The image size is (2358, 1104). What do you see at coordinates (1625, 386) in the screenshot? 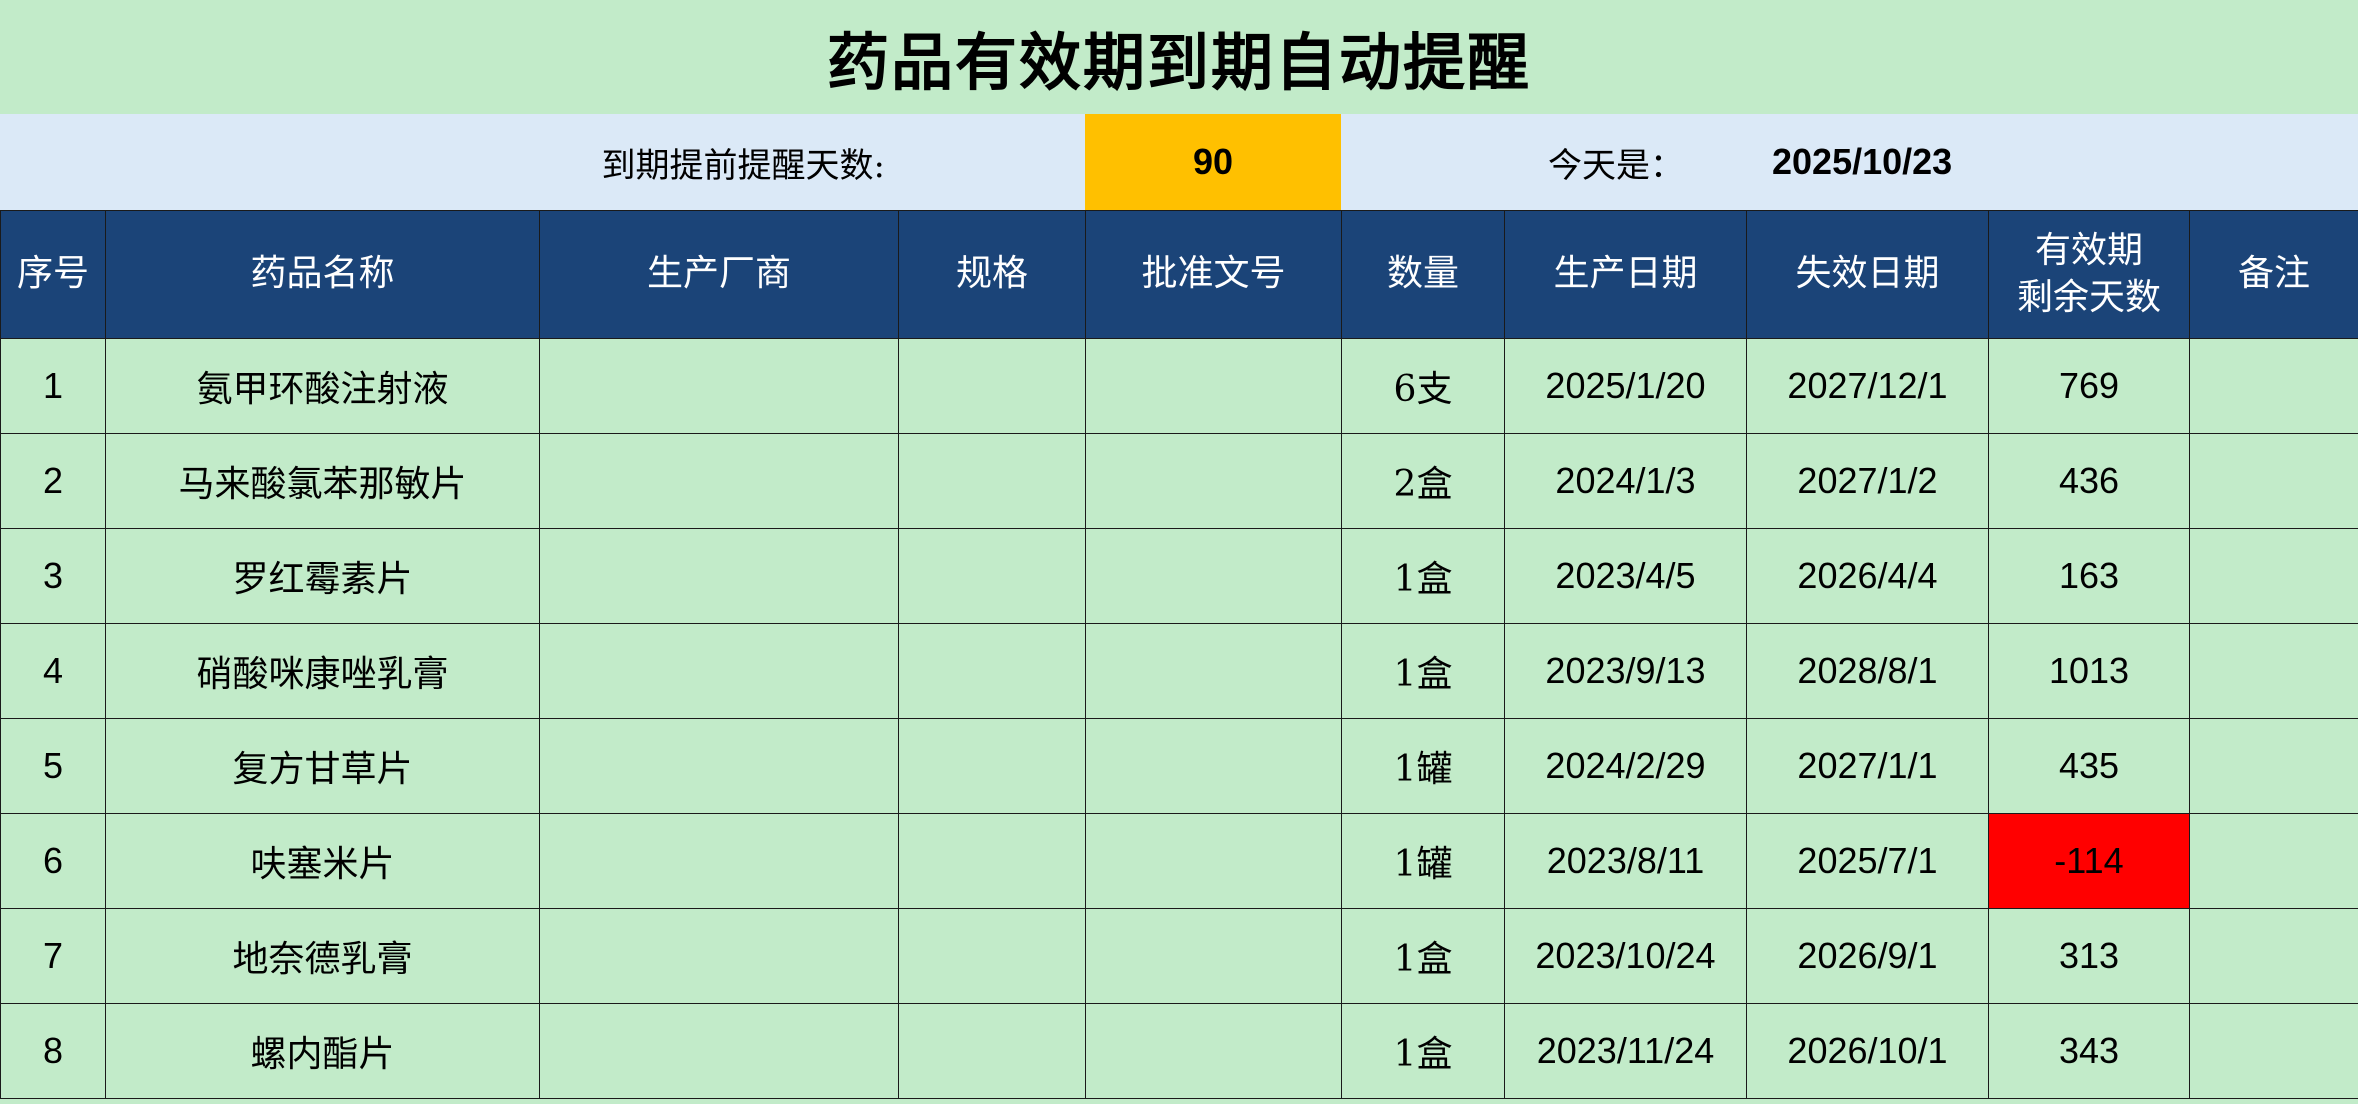
I see `cell-production-date: 2025/1/20` at bounding box center [1625, 386].